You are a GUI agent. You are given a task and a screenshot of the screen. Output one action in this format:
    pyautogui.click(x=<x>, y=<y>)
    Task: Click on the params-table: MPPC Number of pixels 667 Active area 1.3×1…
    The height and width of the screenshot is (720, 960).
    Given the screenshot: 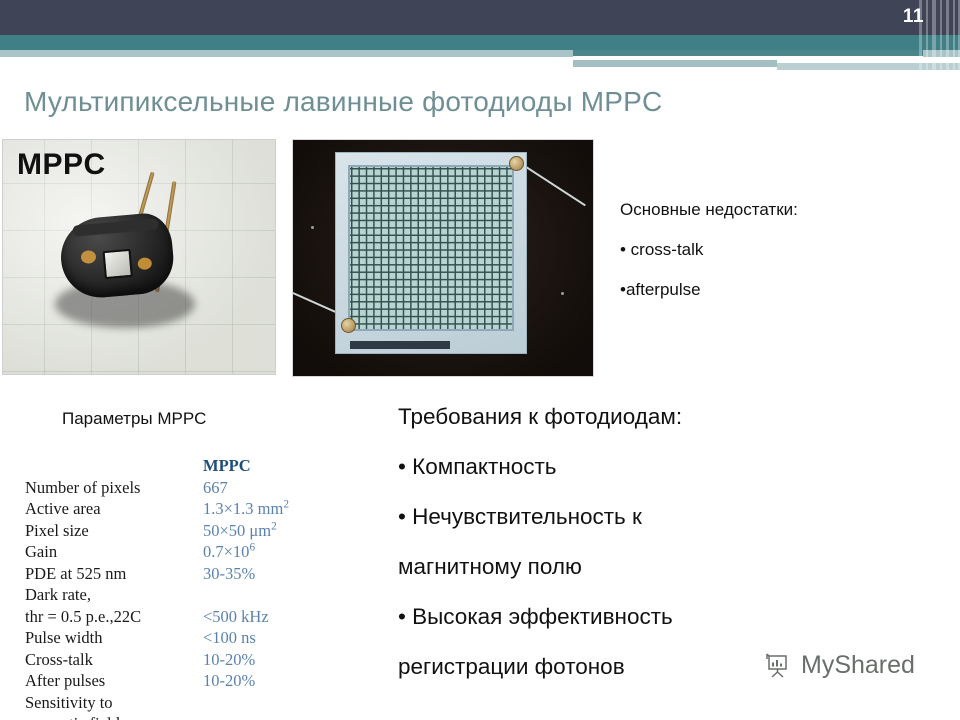 What is the action you would take?
    pyautogui.click(x=190, y=587)
    